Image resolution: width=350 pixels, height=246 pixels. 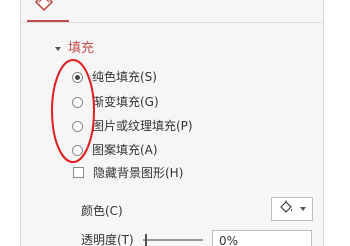 What do you see at coordinates (77, 150) in the screenshot?
I see `pattern-fill-radio` at bounding box center [77, 150].